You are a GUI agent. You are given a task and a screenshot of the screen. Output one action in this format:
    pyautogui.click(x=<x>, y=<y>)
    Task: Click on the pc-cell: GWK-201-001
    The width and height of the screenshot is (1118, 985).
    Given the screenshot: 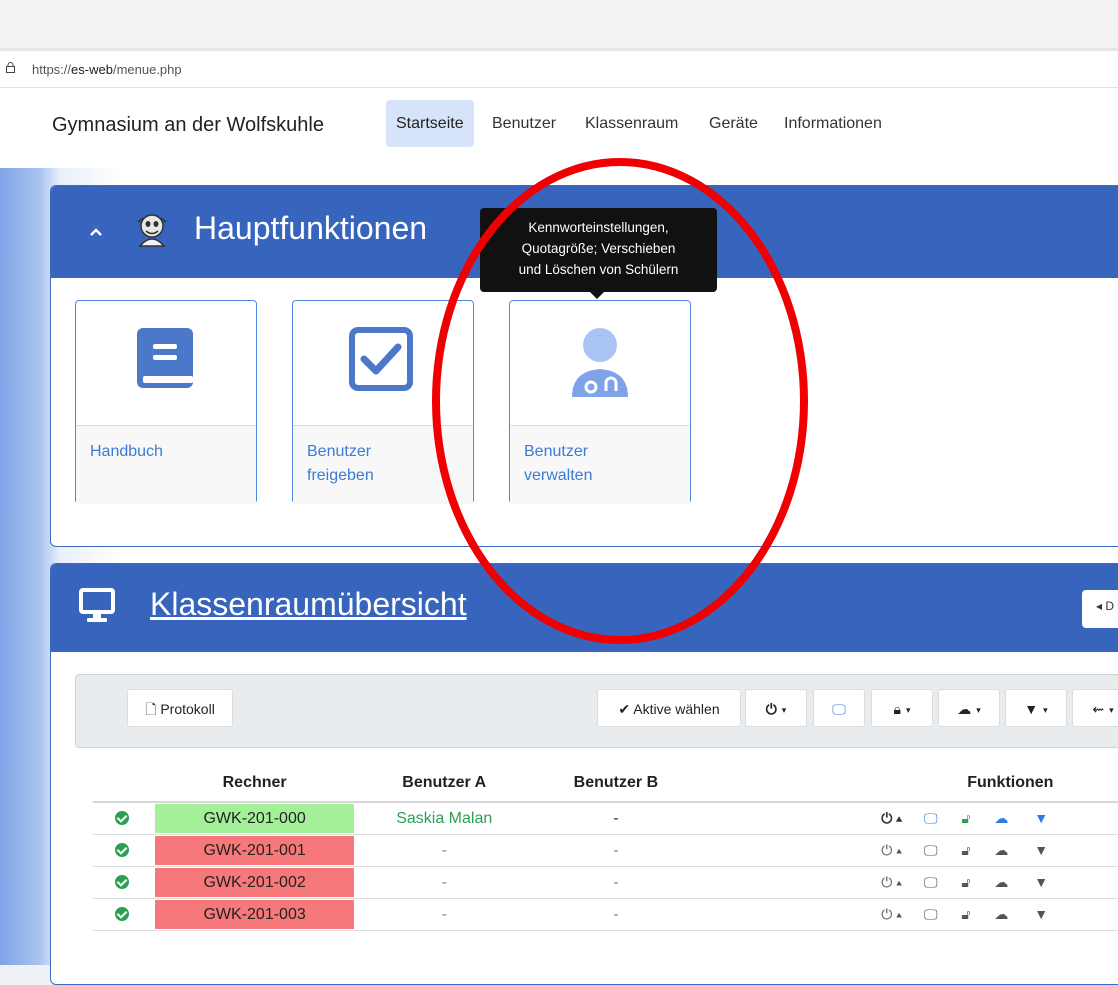 What is the action you would take?
    pyautogui.click(x=254, y=850)
    